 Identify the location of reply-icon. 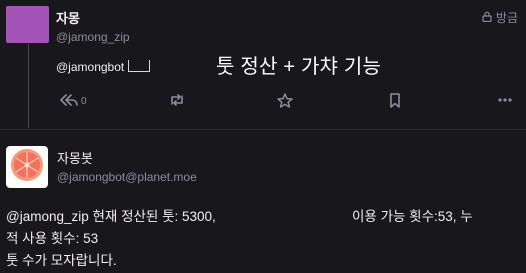
(69, 101).